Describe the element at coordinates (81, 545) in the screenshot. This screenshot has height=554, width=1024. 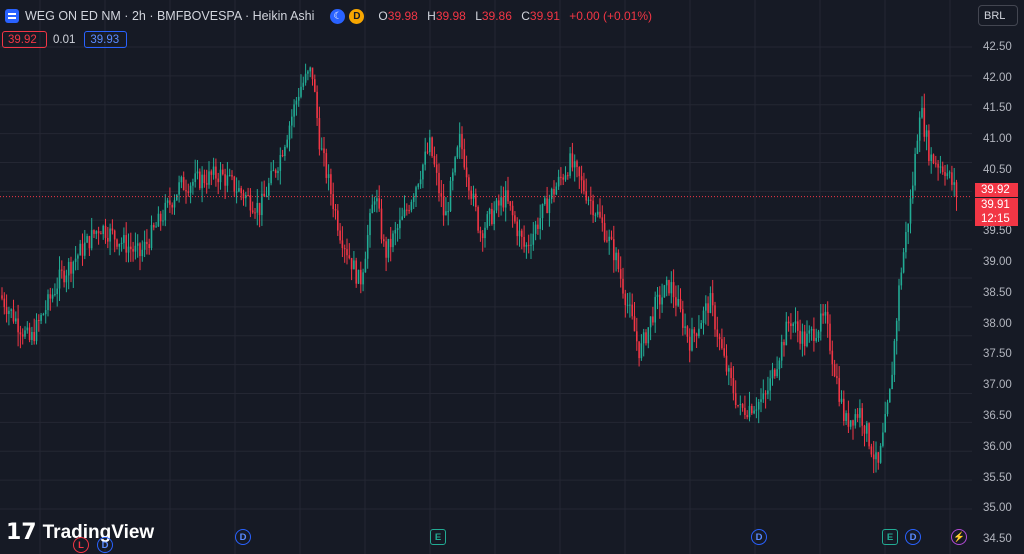
I see `event-marker: L` at that location.